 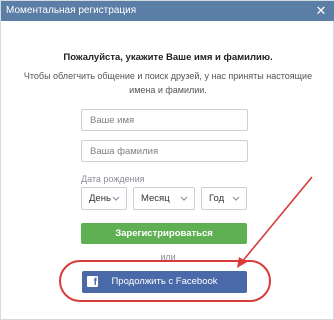 I want to click on register-button: Зарегистрироваться, so click(x=164, y=233).